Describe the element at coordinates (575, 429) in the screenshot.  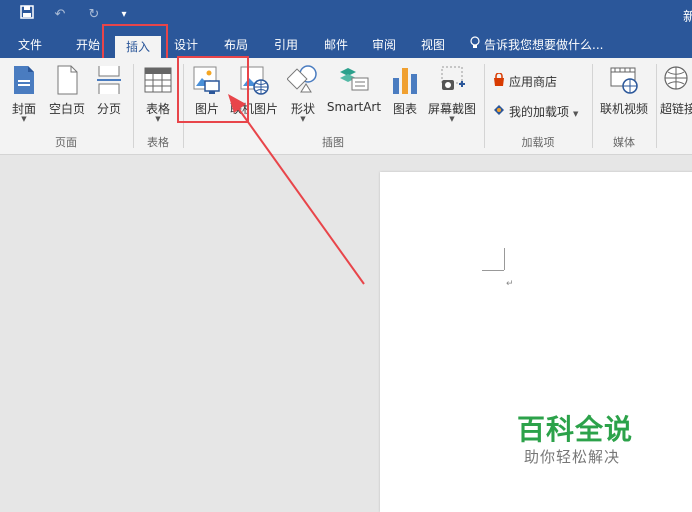
I see `watermark-title: 百科全说` at that location.